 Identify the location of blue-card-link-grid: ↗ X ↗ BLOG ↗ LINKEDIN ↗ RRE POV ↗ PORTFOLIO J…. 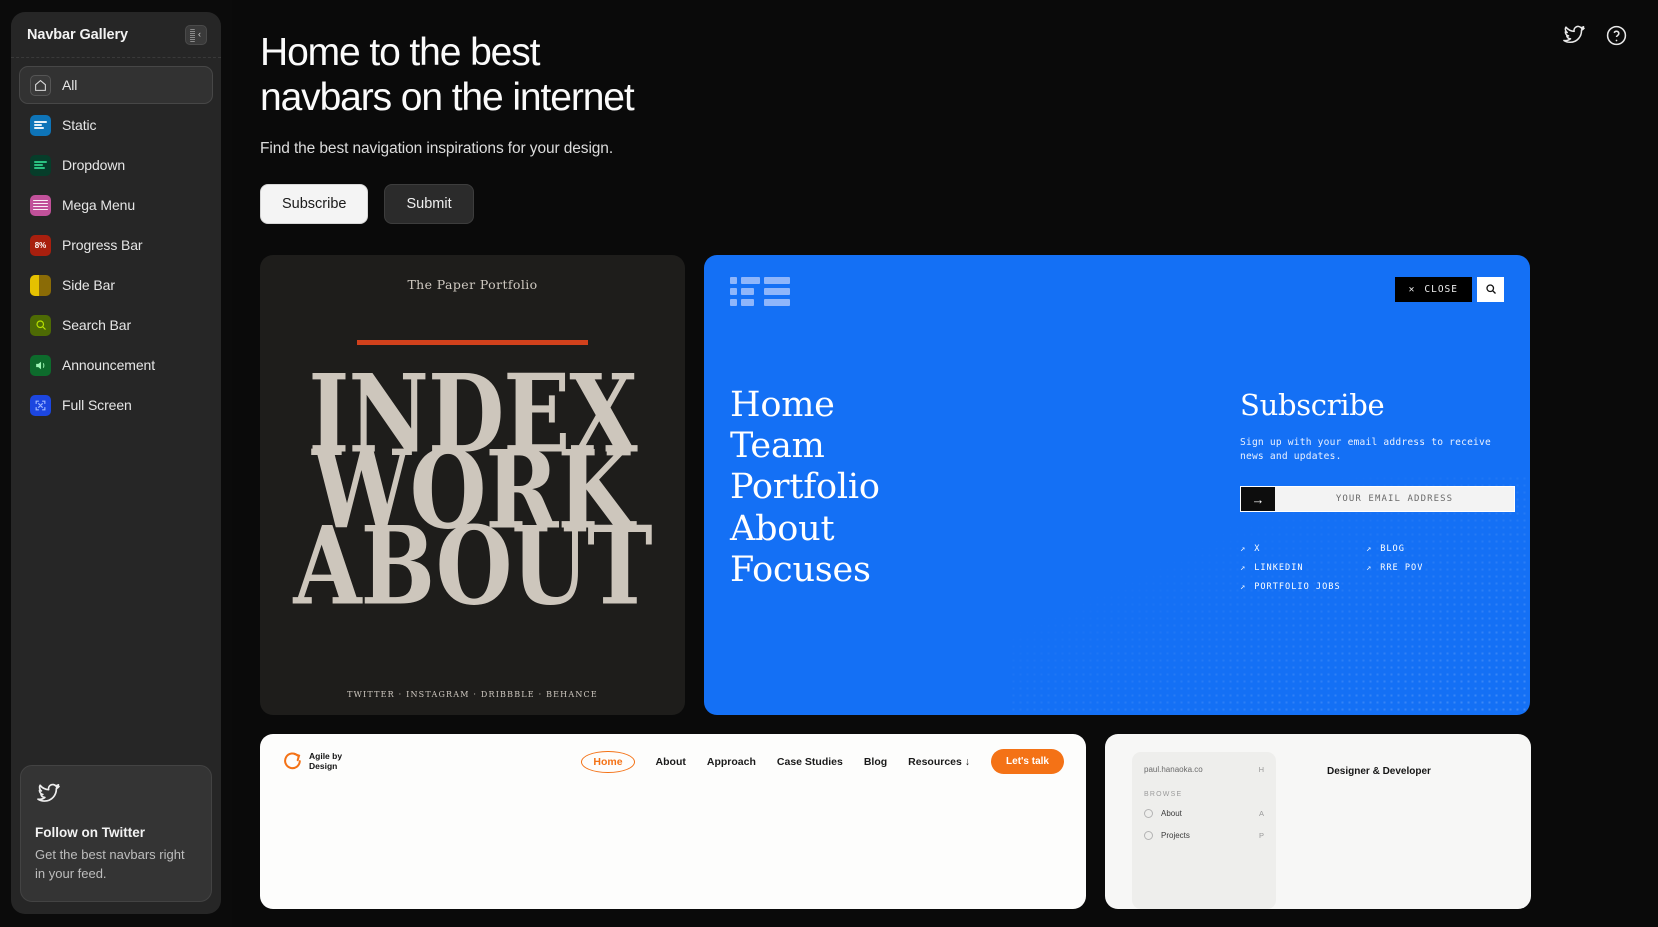
(1377, 568).